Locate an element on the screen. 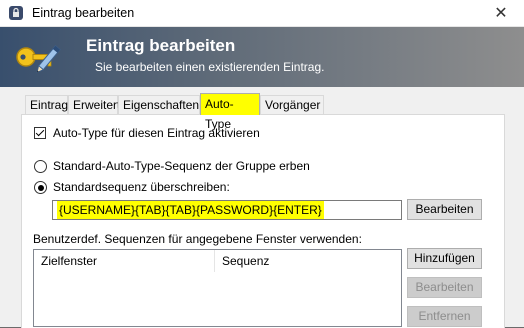  sequence-input: {USERNAME}{TAB}{TAB}{PASSWORD}{ENTER} is located at coordinates (227, 210).